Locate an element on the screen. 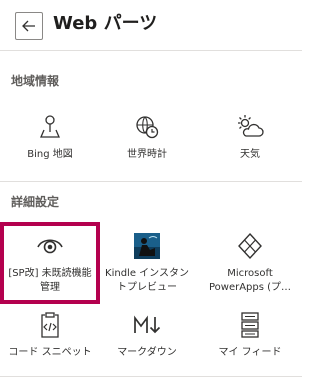 This screenshot has height=378, width=320. back-button is located at coordinates (29, 26).